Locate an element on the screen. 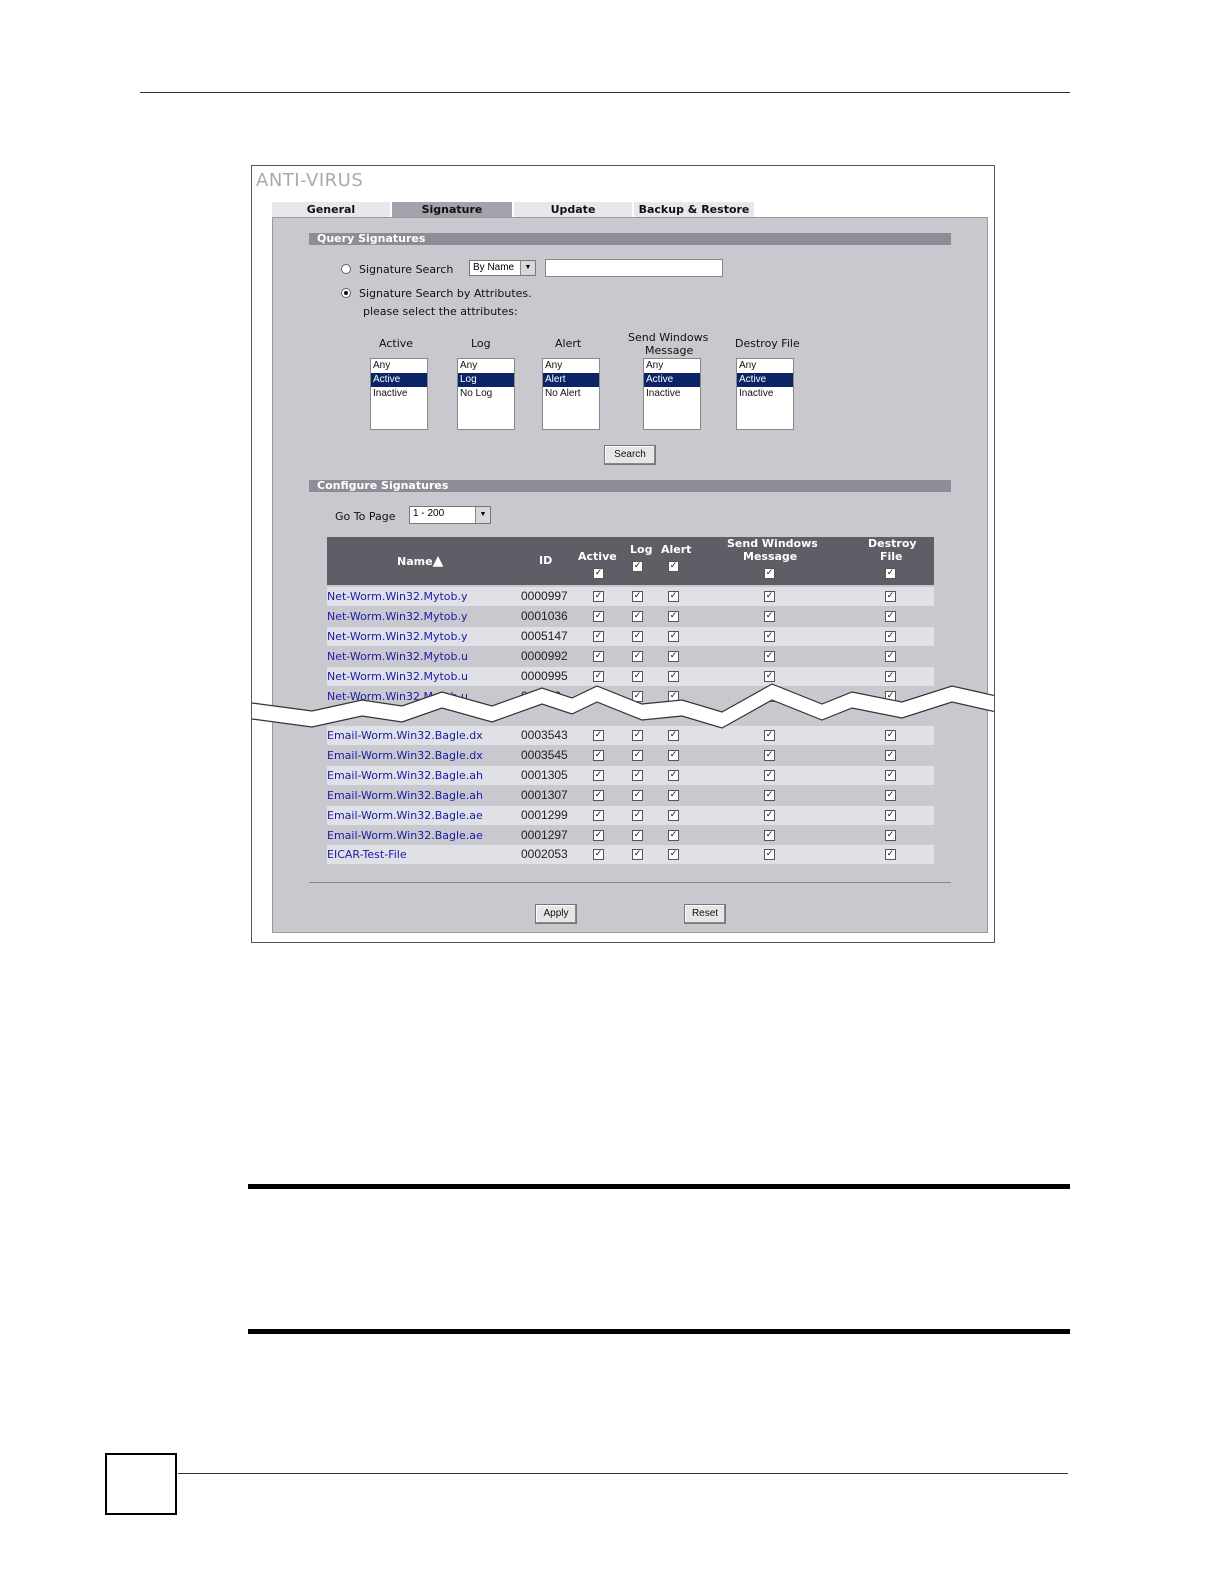 This screenshot has height=1584, width=1224. signature-search-radio is located at coordinates (346, 269).